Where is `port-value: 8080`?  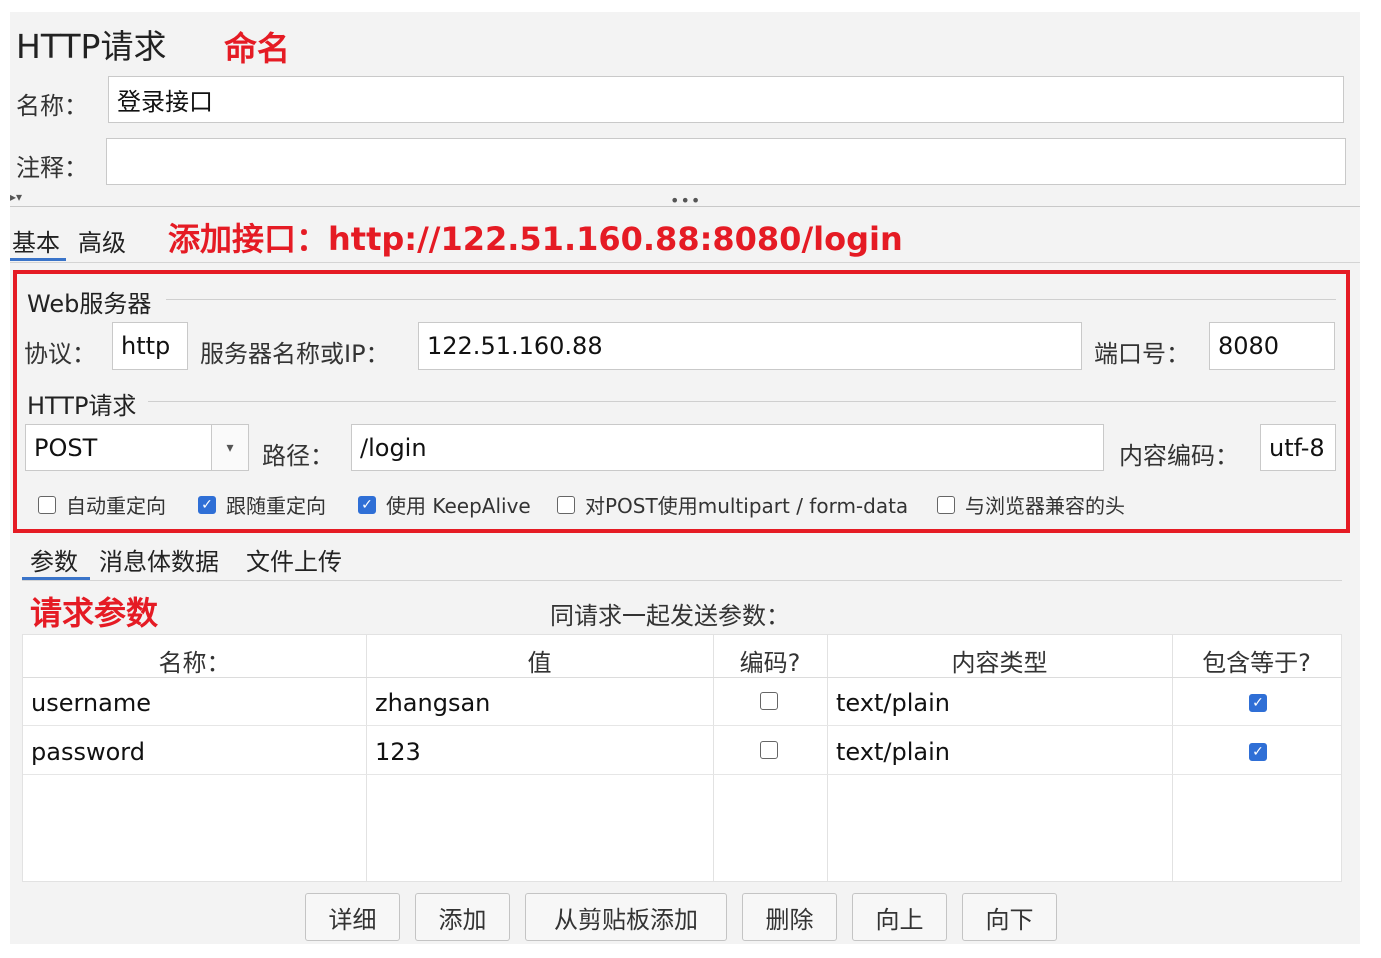 port-value: 8080 is located at coordinates (1249, 346).